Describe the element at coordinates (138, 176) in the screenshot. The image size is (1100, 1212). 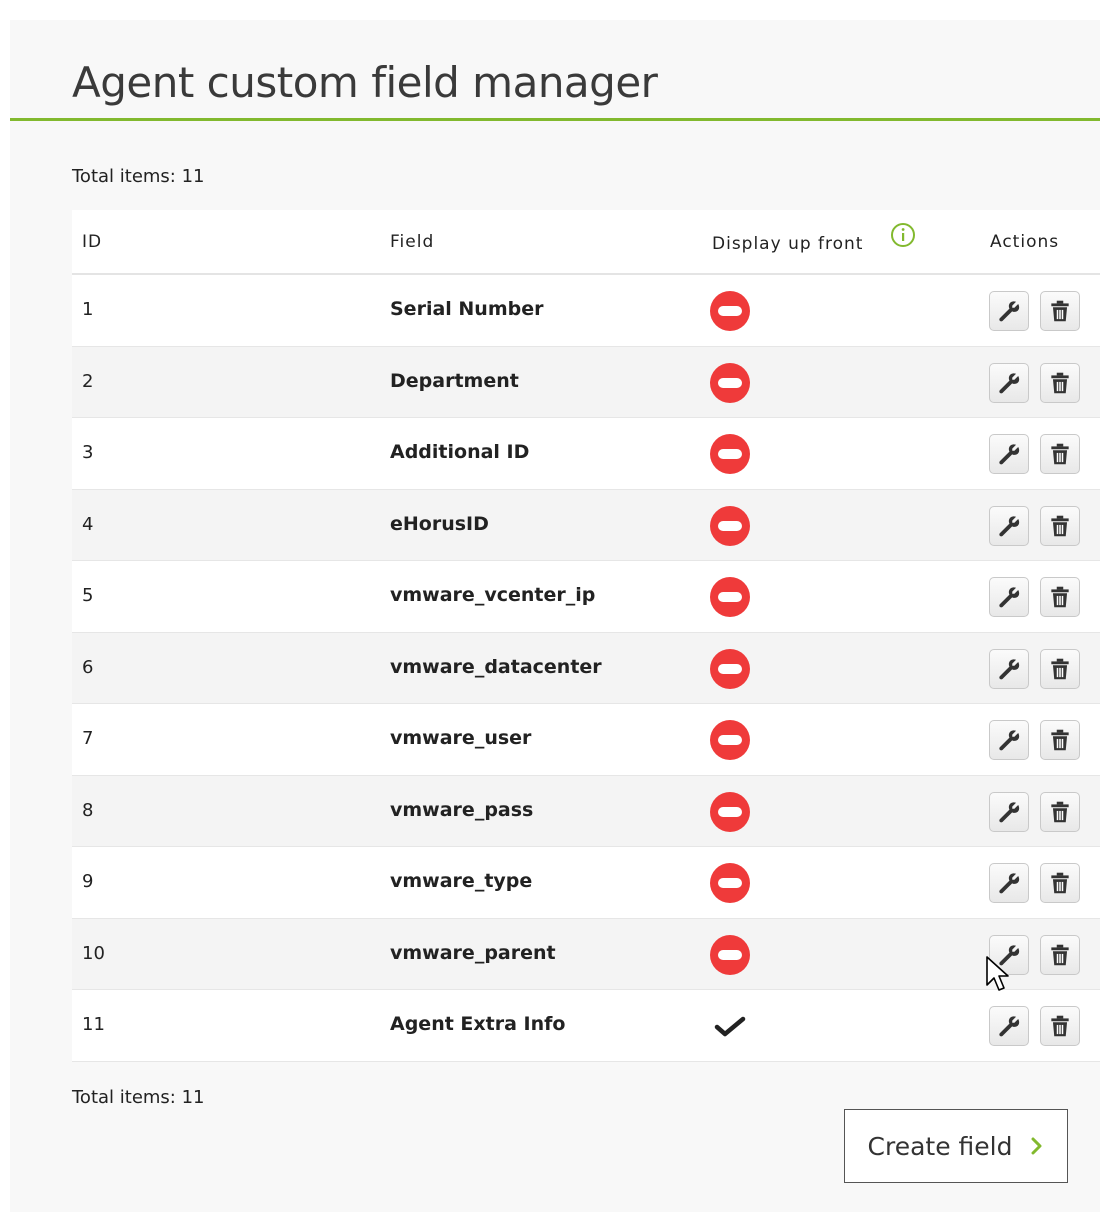
I see `total-items-top: Total items: 11` at that location.